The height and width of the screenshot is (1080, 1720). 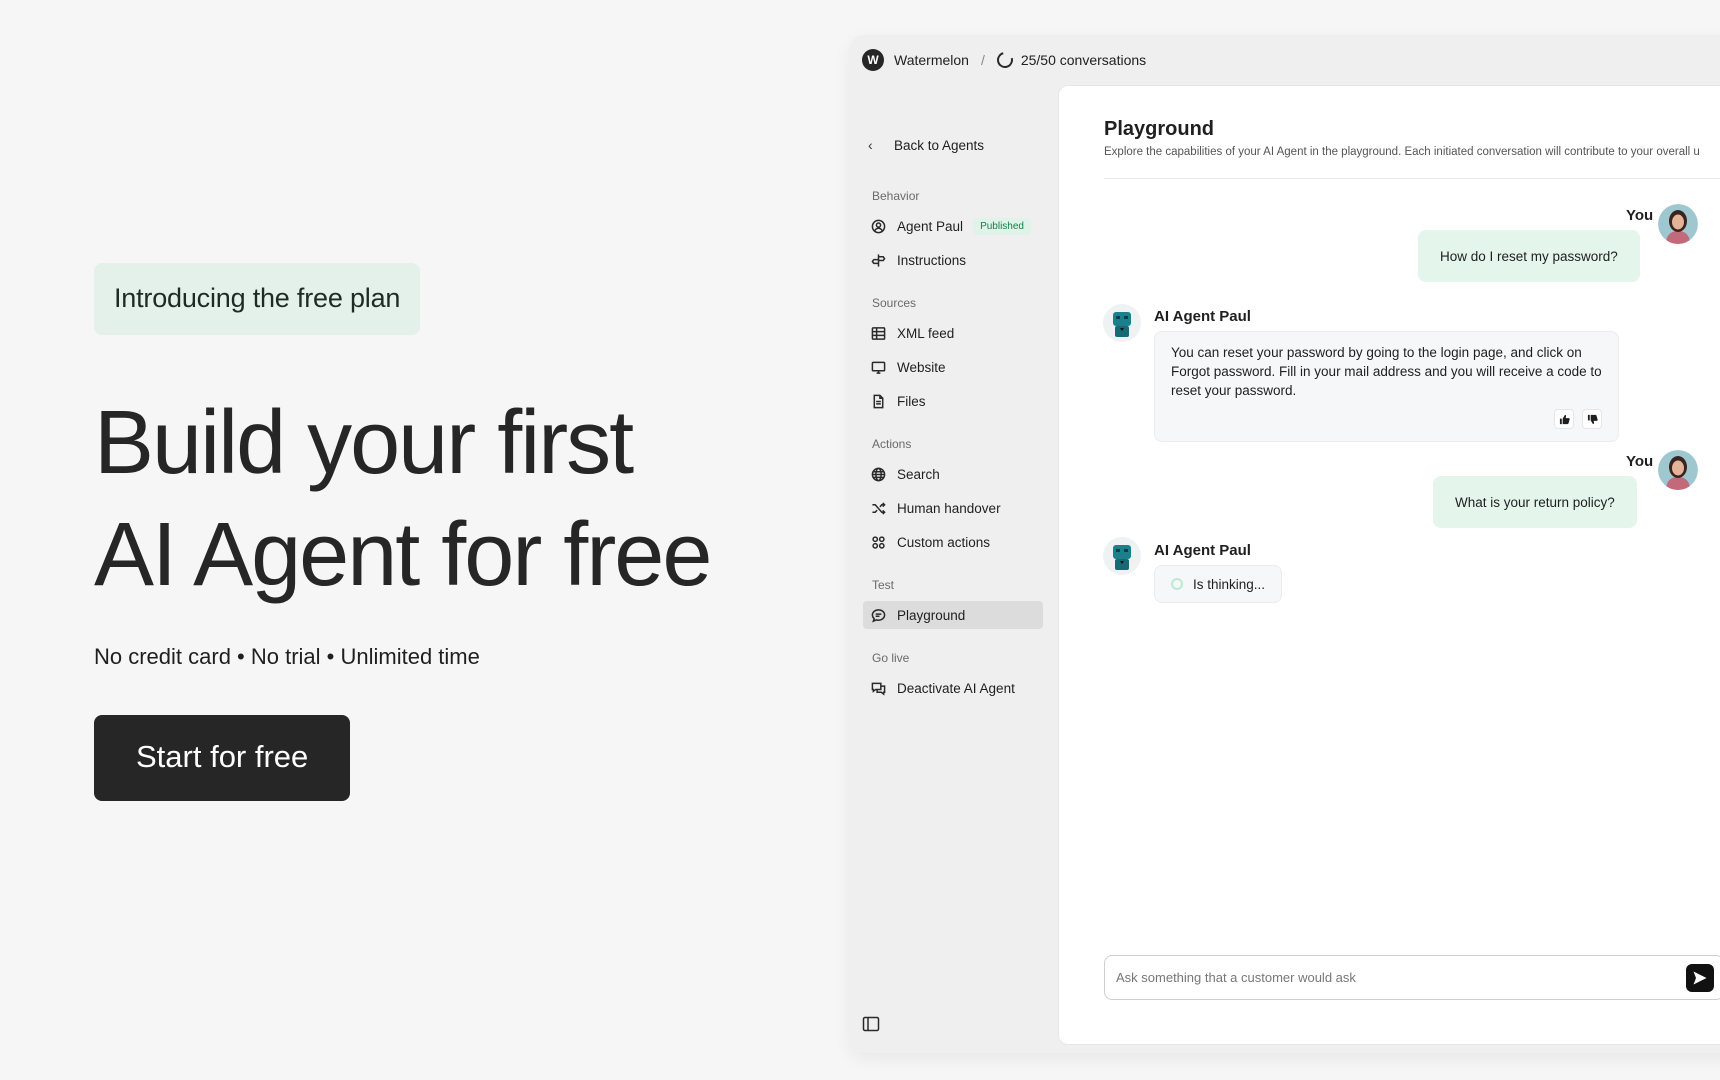 What do you see at coordinates (878, 474) in the screenshot?
I see `globe-icon` at bounding box center [878, 474].